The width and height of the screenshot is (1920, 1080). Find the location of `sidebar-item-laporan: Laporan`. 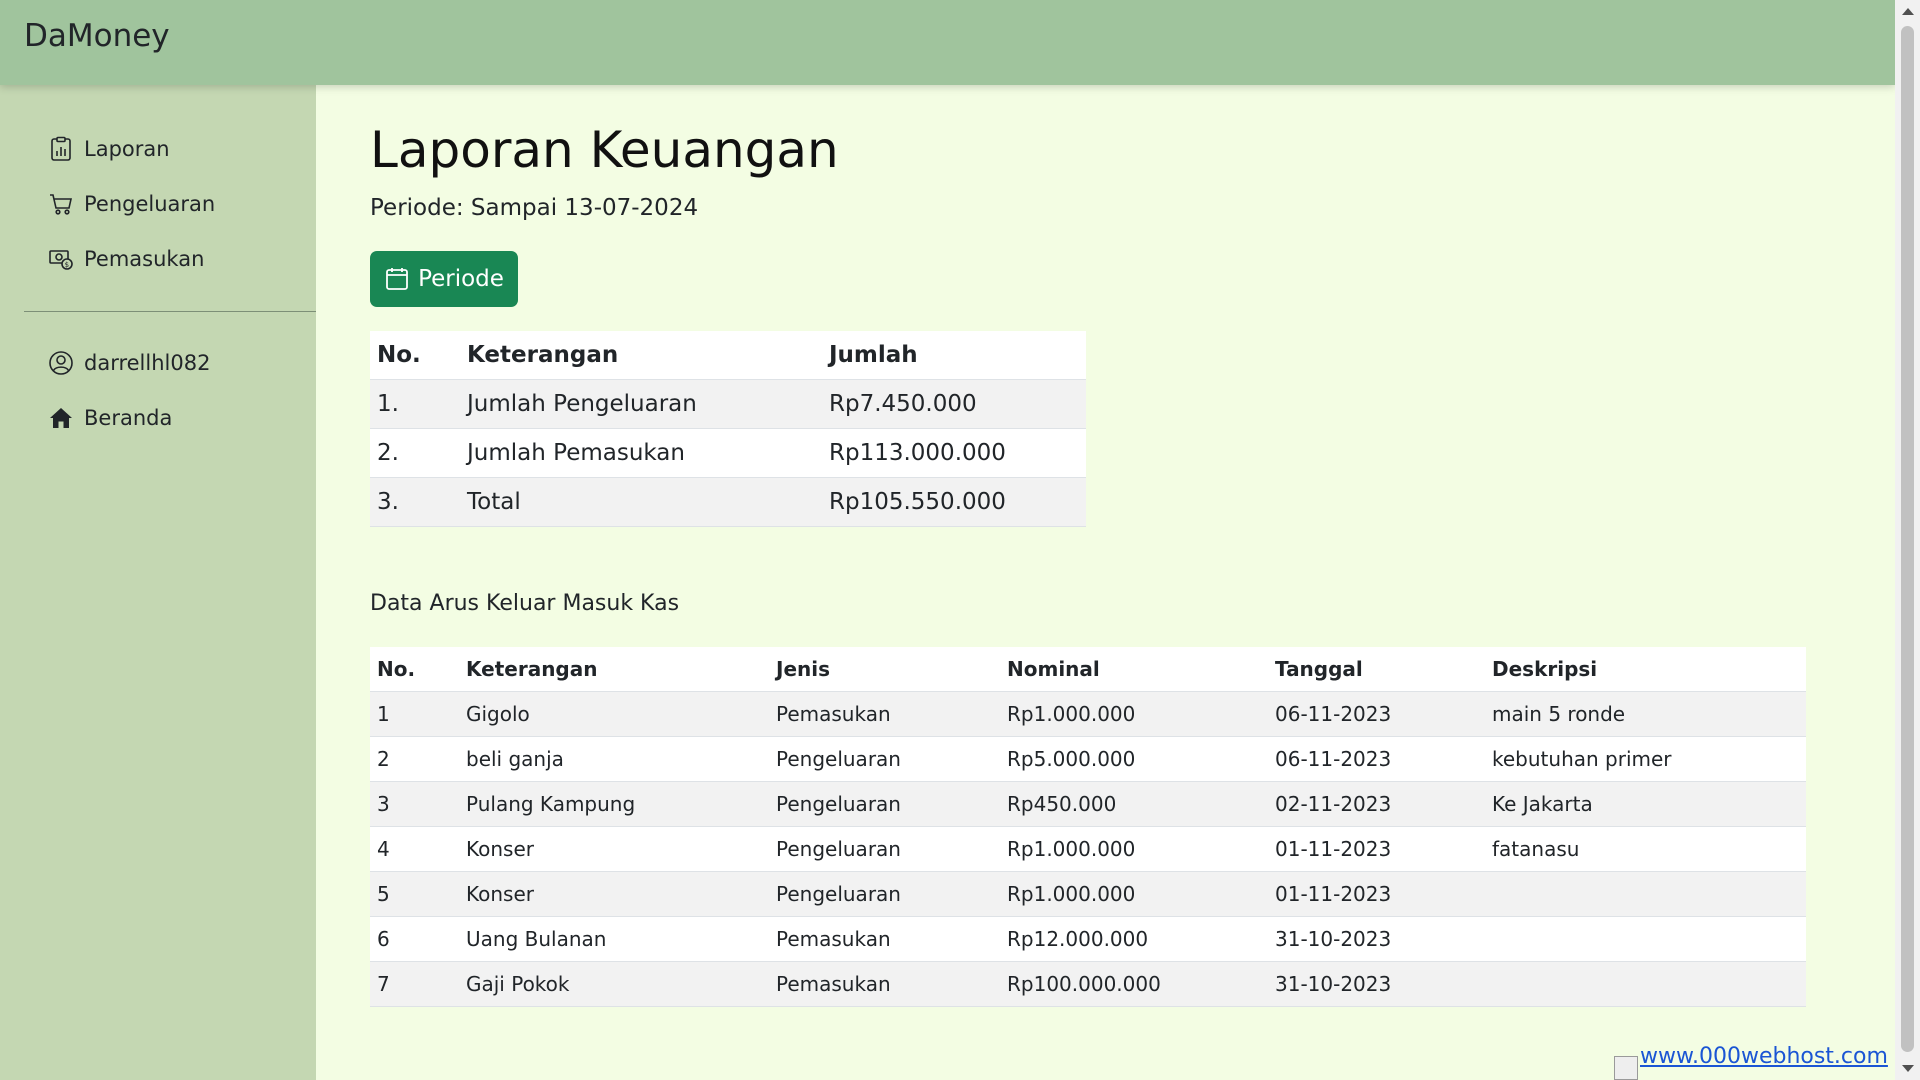

sidebar-item-laporan: Laporan is located at coordinates (109, 149).